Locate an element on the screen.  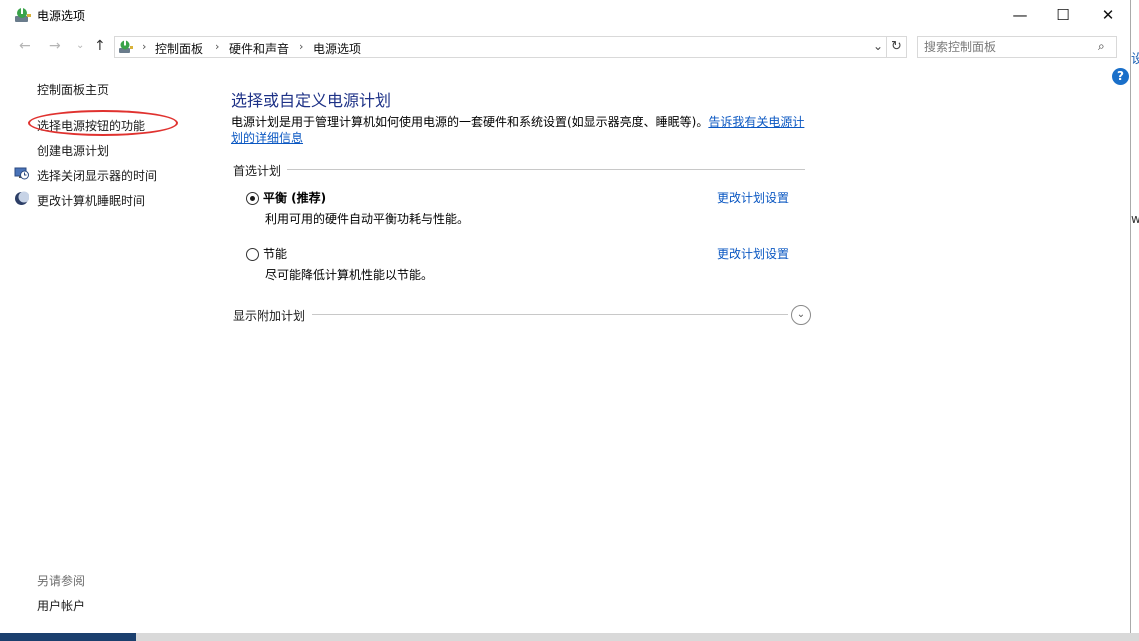
breadcrumb-power-options: 电源选项 is located at coordinates (337, 48).